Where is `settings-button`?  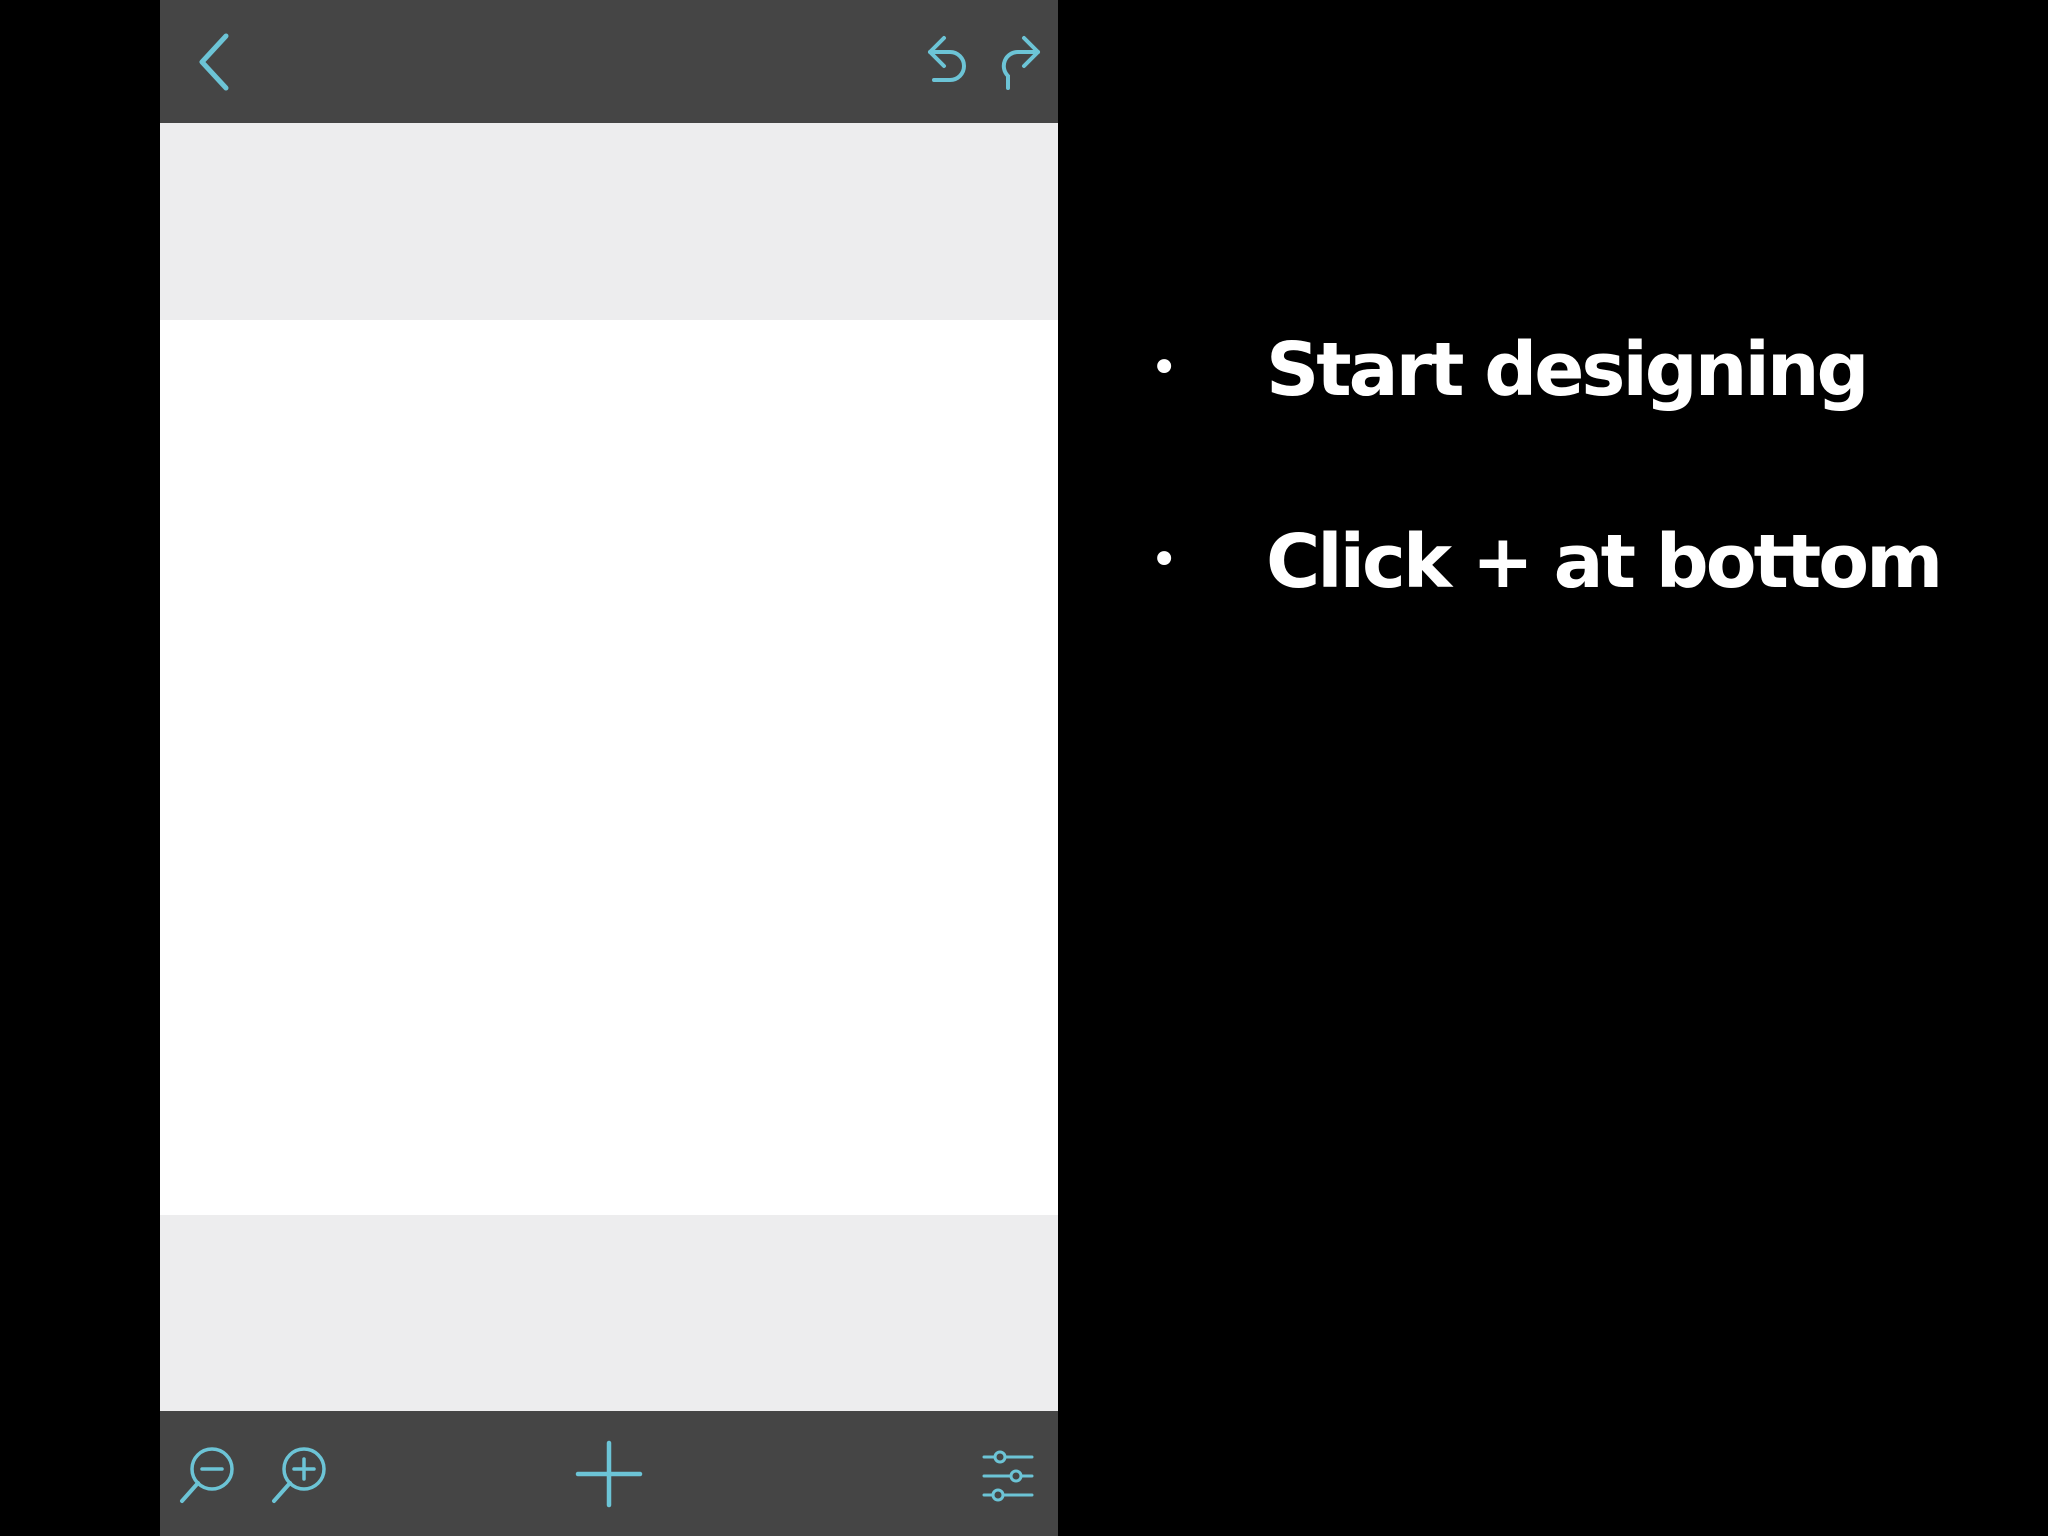
settings-button is located at coordinates (1008, 1476).